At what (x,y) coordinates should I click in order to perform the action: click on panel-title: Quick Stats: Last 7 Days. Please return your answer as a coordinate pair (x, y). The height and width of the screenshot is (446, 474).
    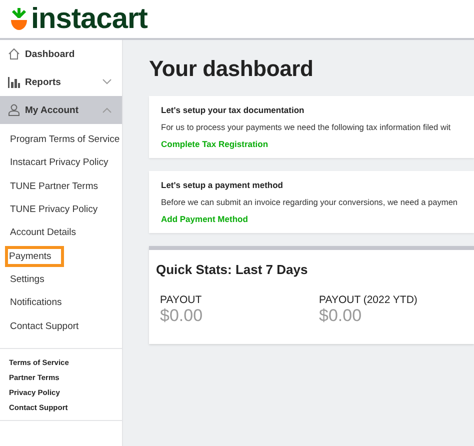
    Looking at the image, I should click on (232, 269).